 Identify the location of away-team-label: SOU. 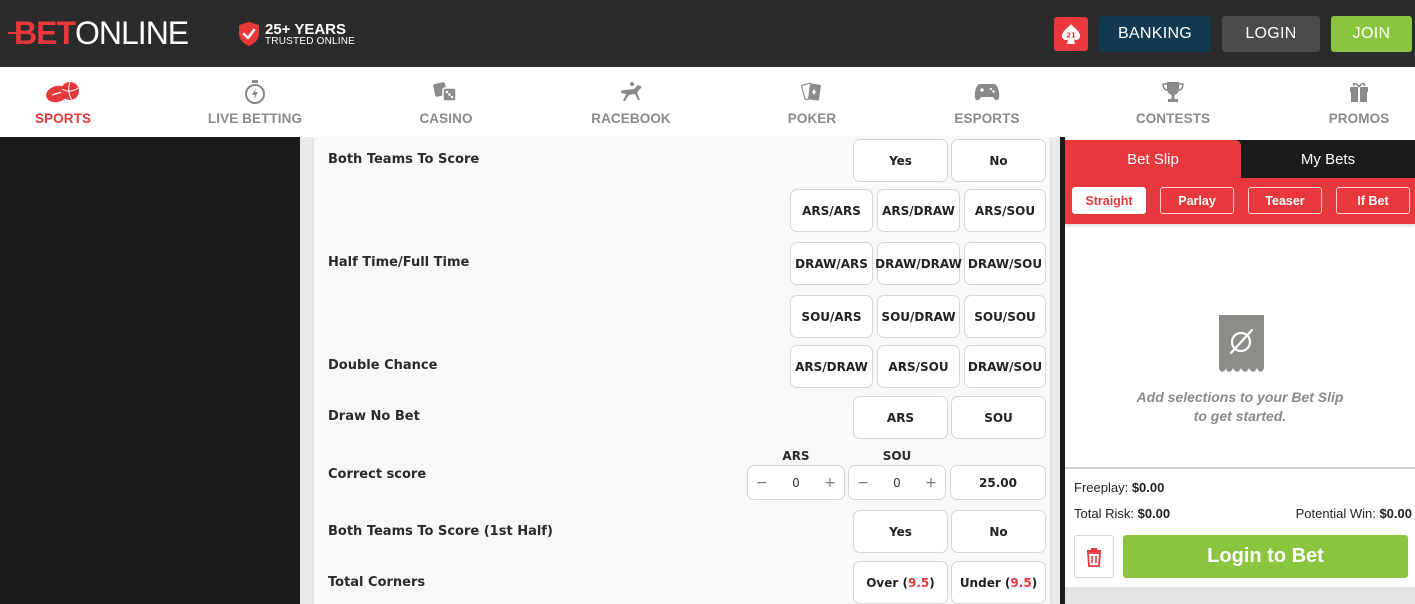
(897, 456).